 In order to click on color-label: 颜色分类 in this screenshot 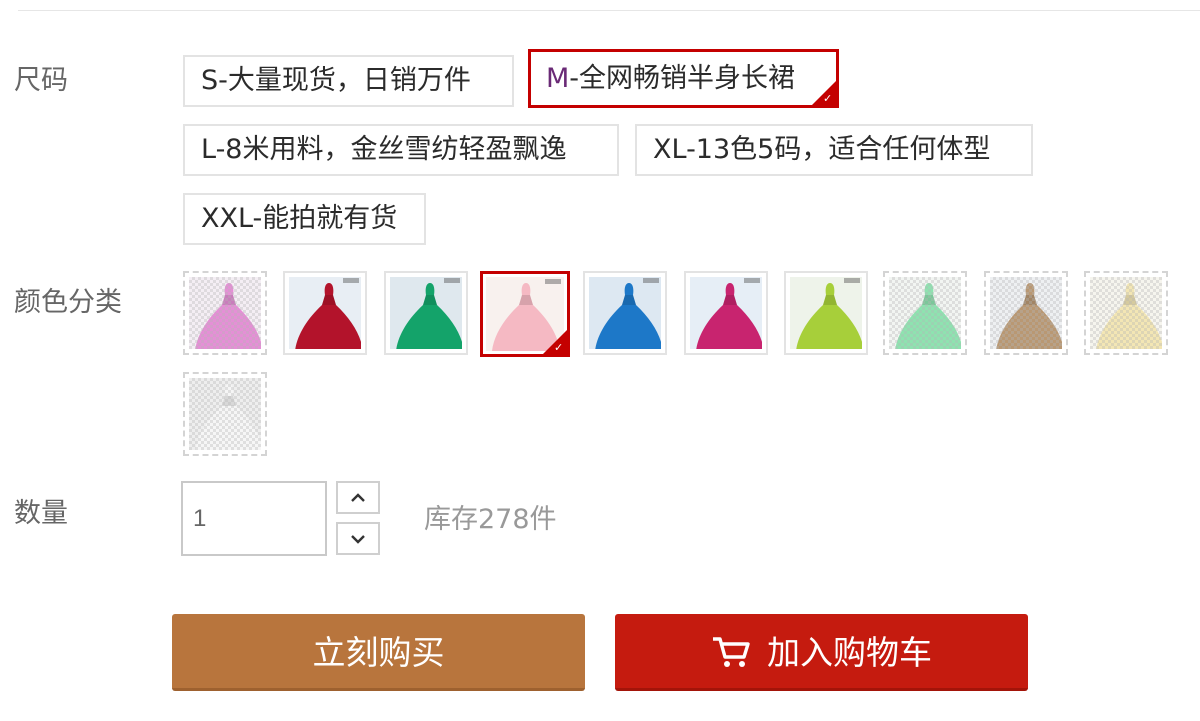, I will do `click(68, 302)`.